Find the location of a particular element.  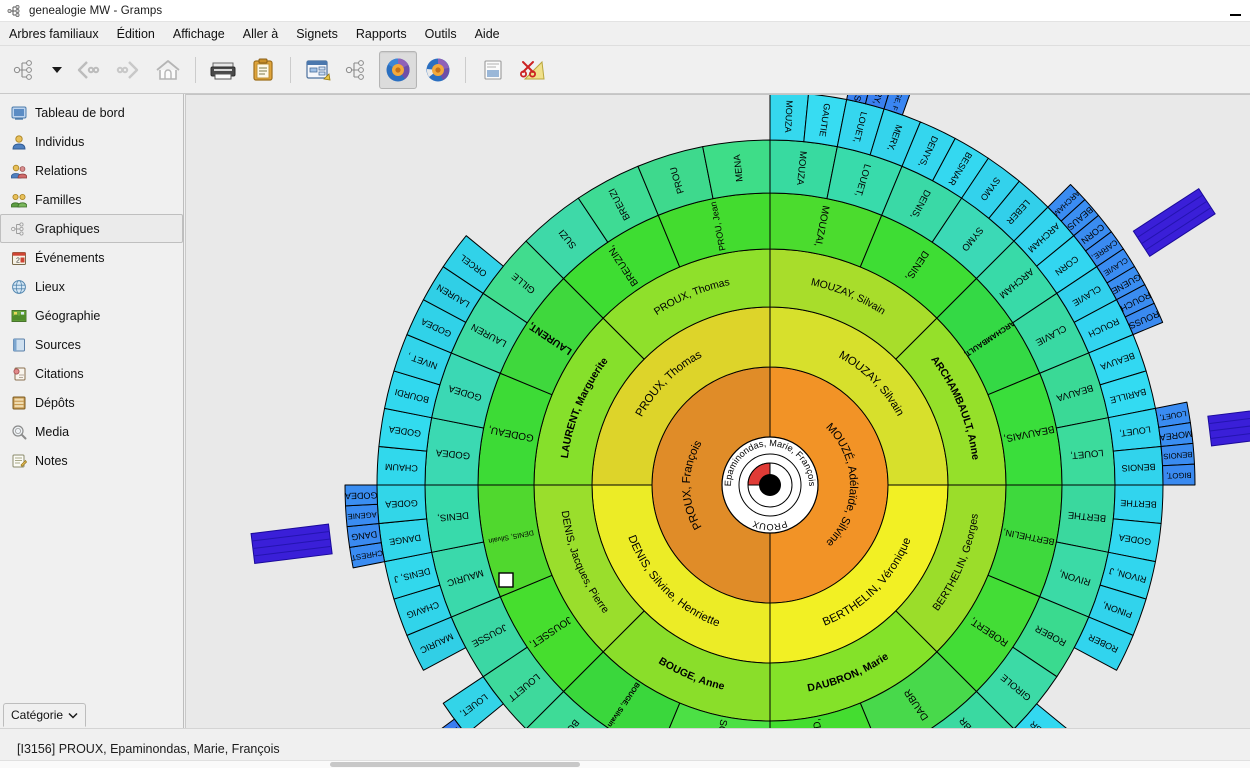

tools-scissors-button is located at coordinates (533, 70).